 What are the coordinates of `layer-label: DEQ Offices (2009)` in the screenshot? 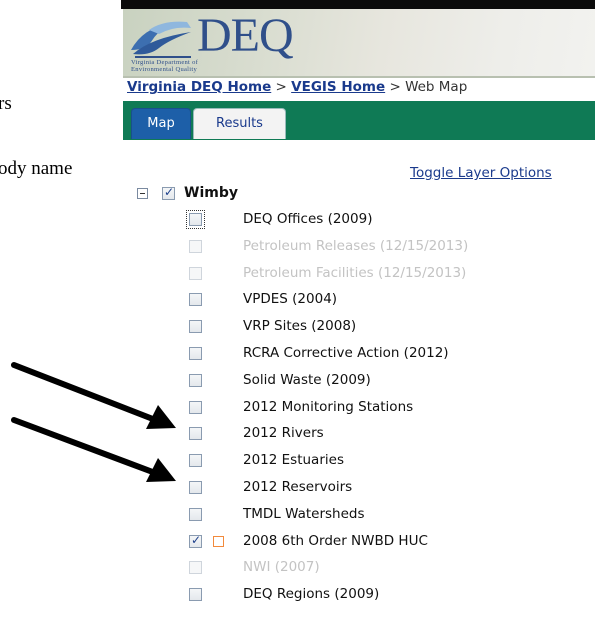 It's located at (308, 219).